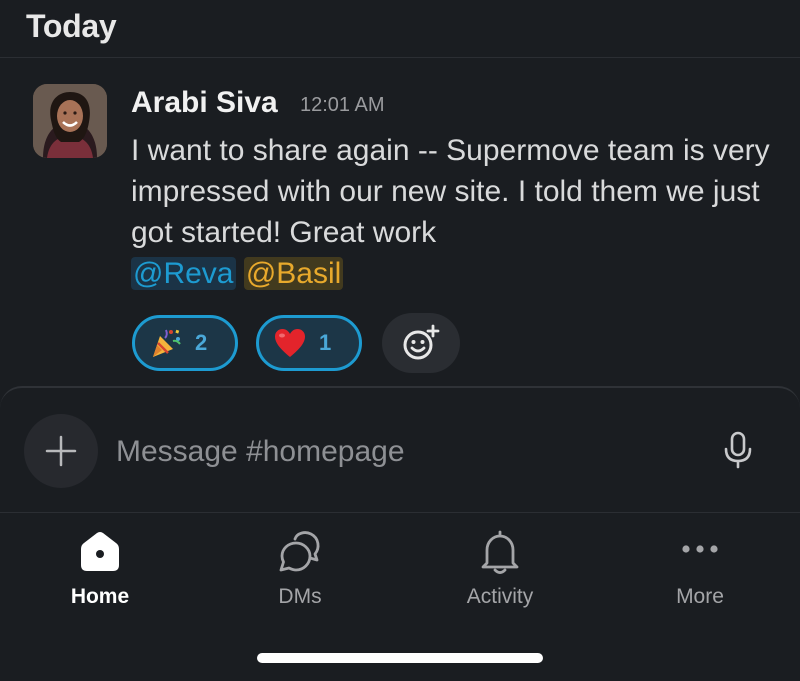 This screenshot has width=800, height=681. What do you see at coordinates (100, 551) in the screenshot?
I see `home-icon` at bounding box center [100, 551].